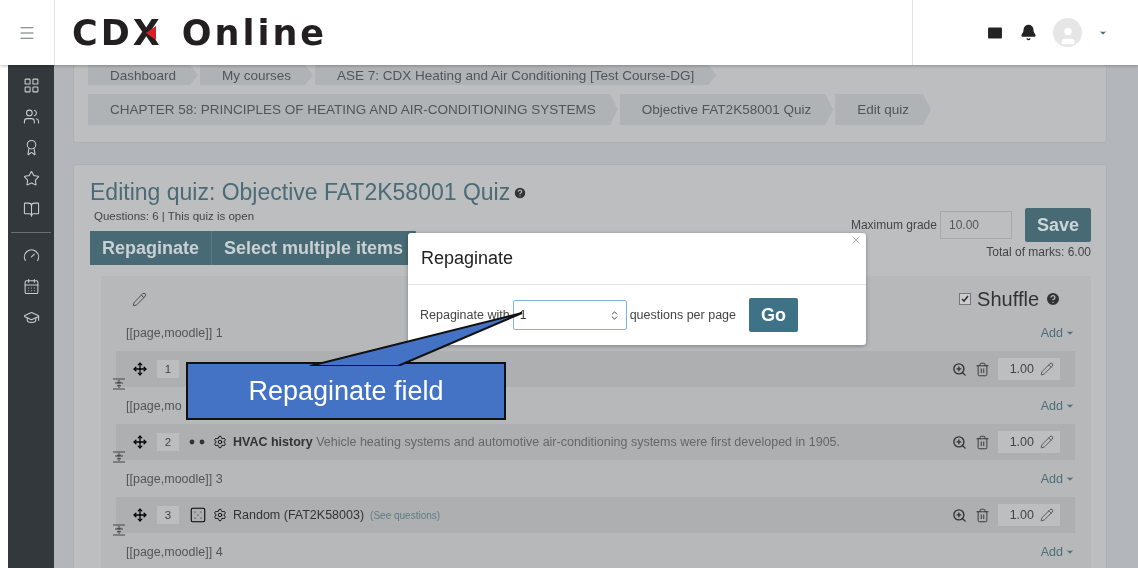 This screenshot has width=1138, height=568. I want to click on breadcrumb-item: ASE 7: CDX Heating and Air Conditioning [Test Course-DG], so click(516, 75).